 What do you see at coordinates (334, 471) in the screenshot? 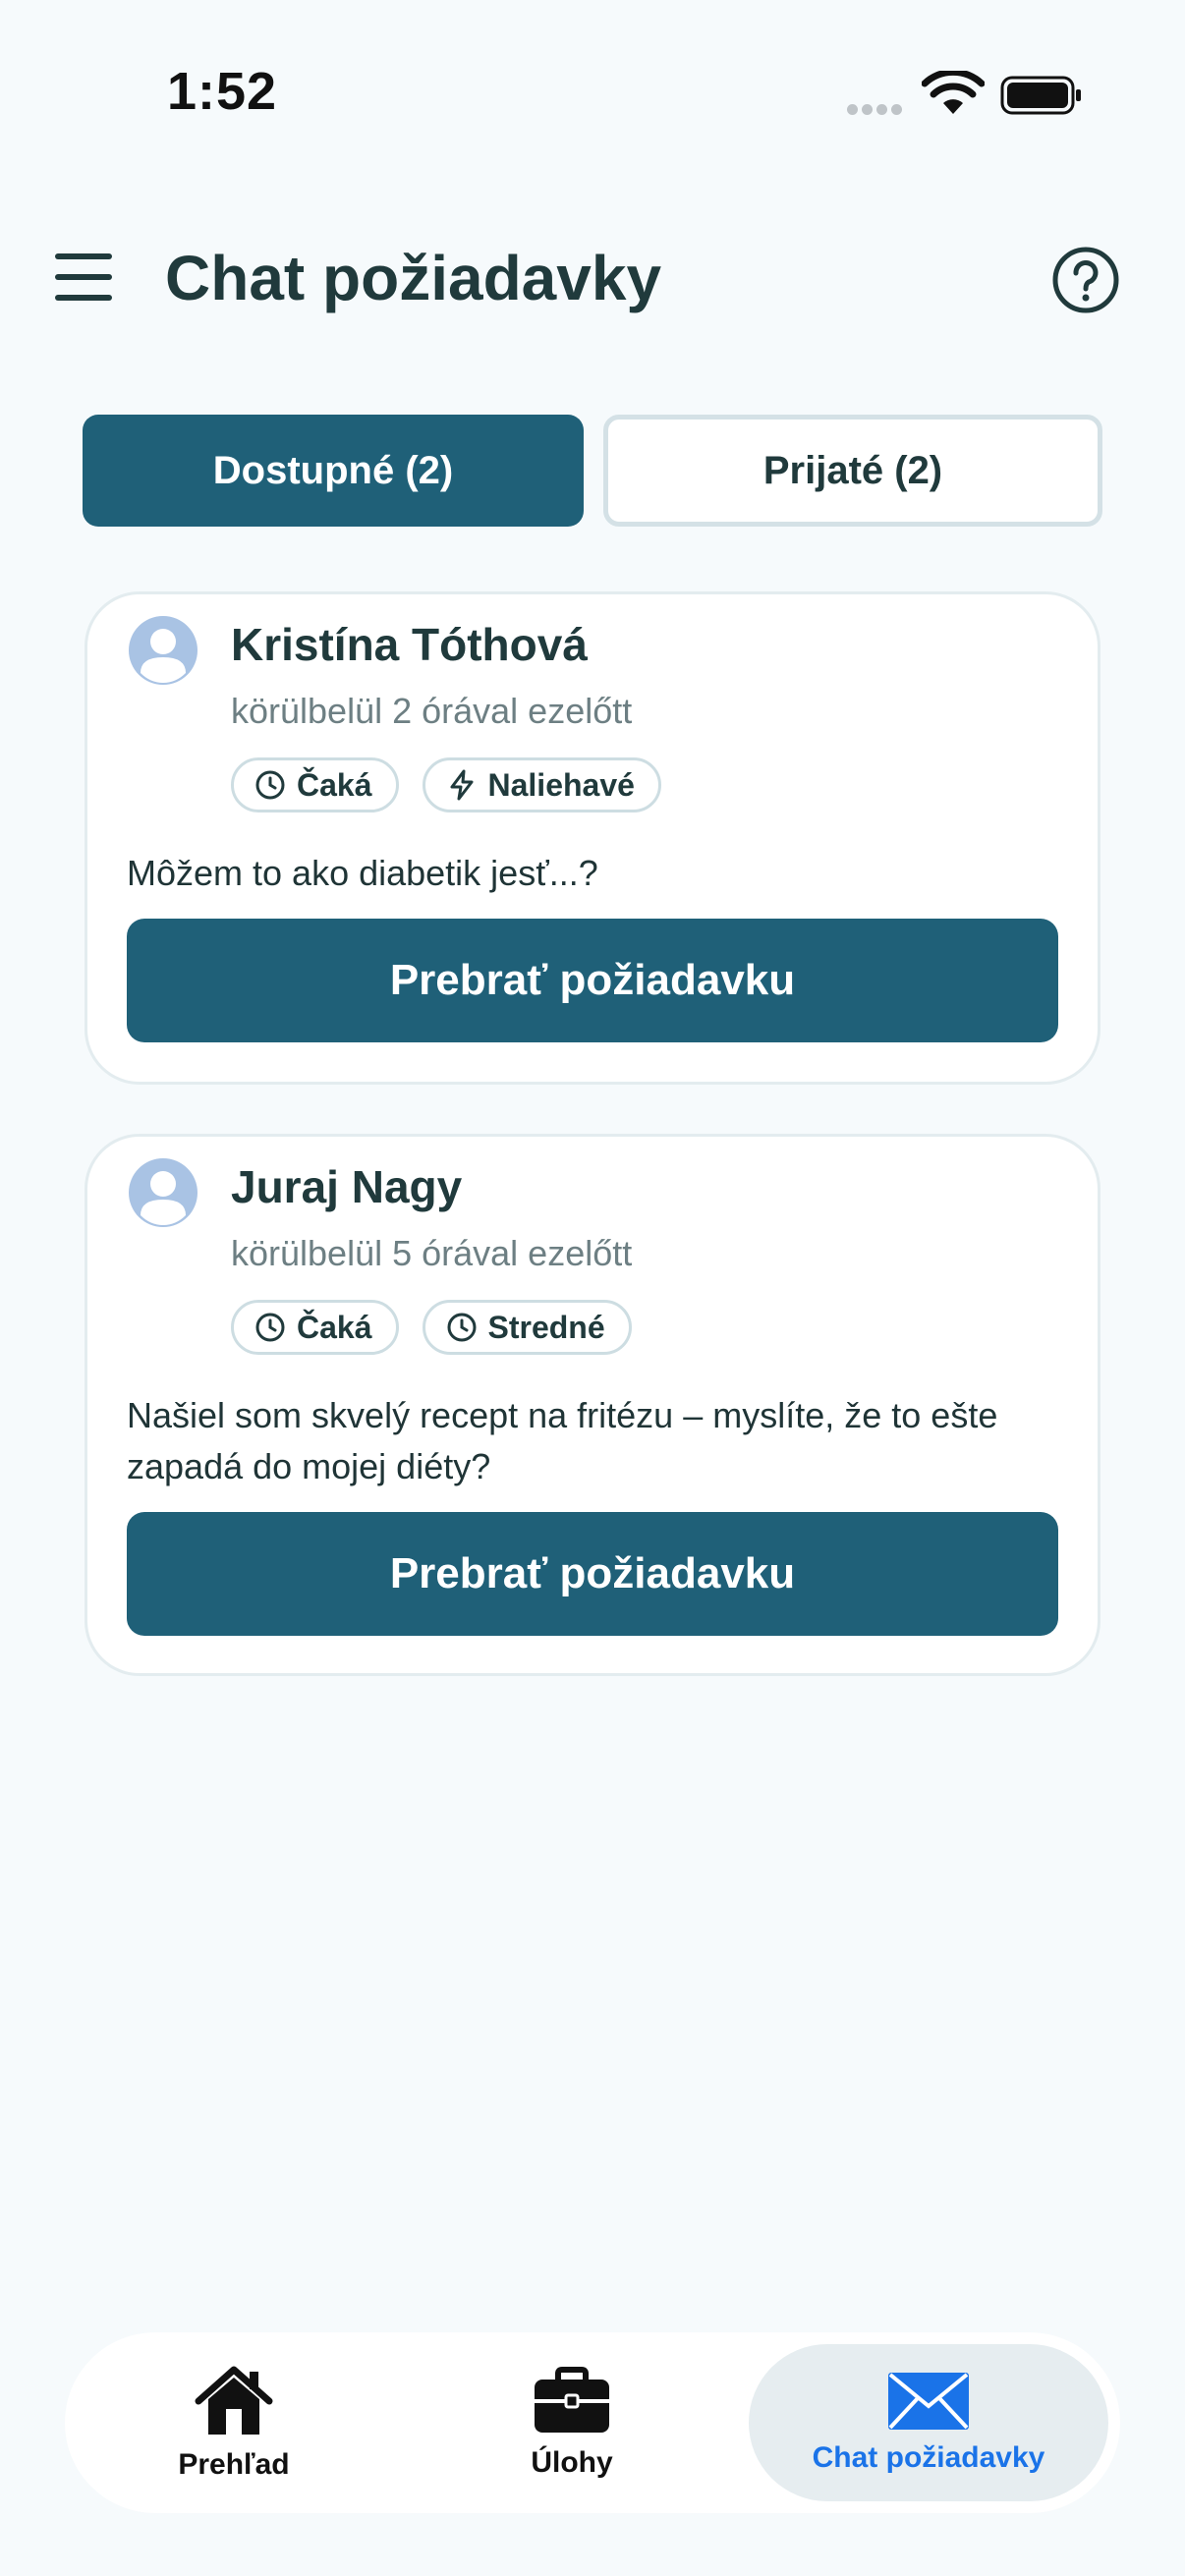
I see `tab-available: Dostupné (2)` at bounding box center [334, 471].